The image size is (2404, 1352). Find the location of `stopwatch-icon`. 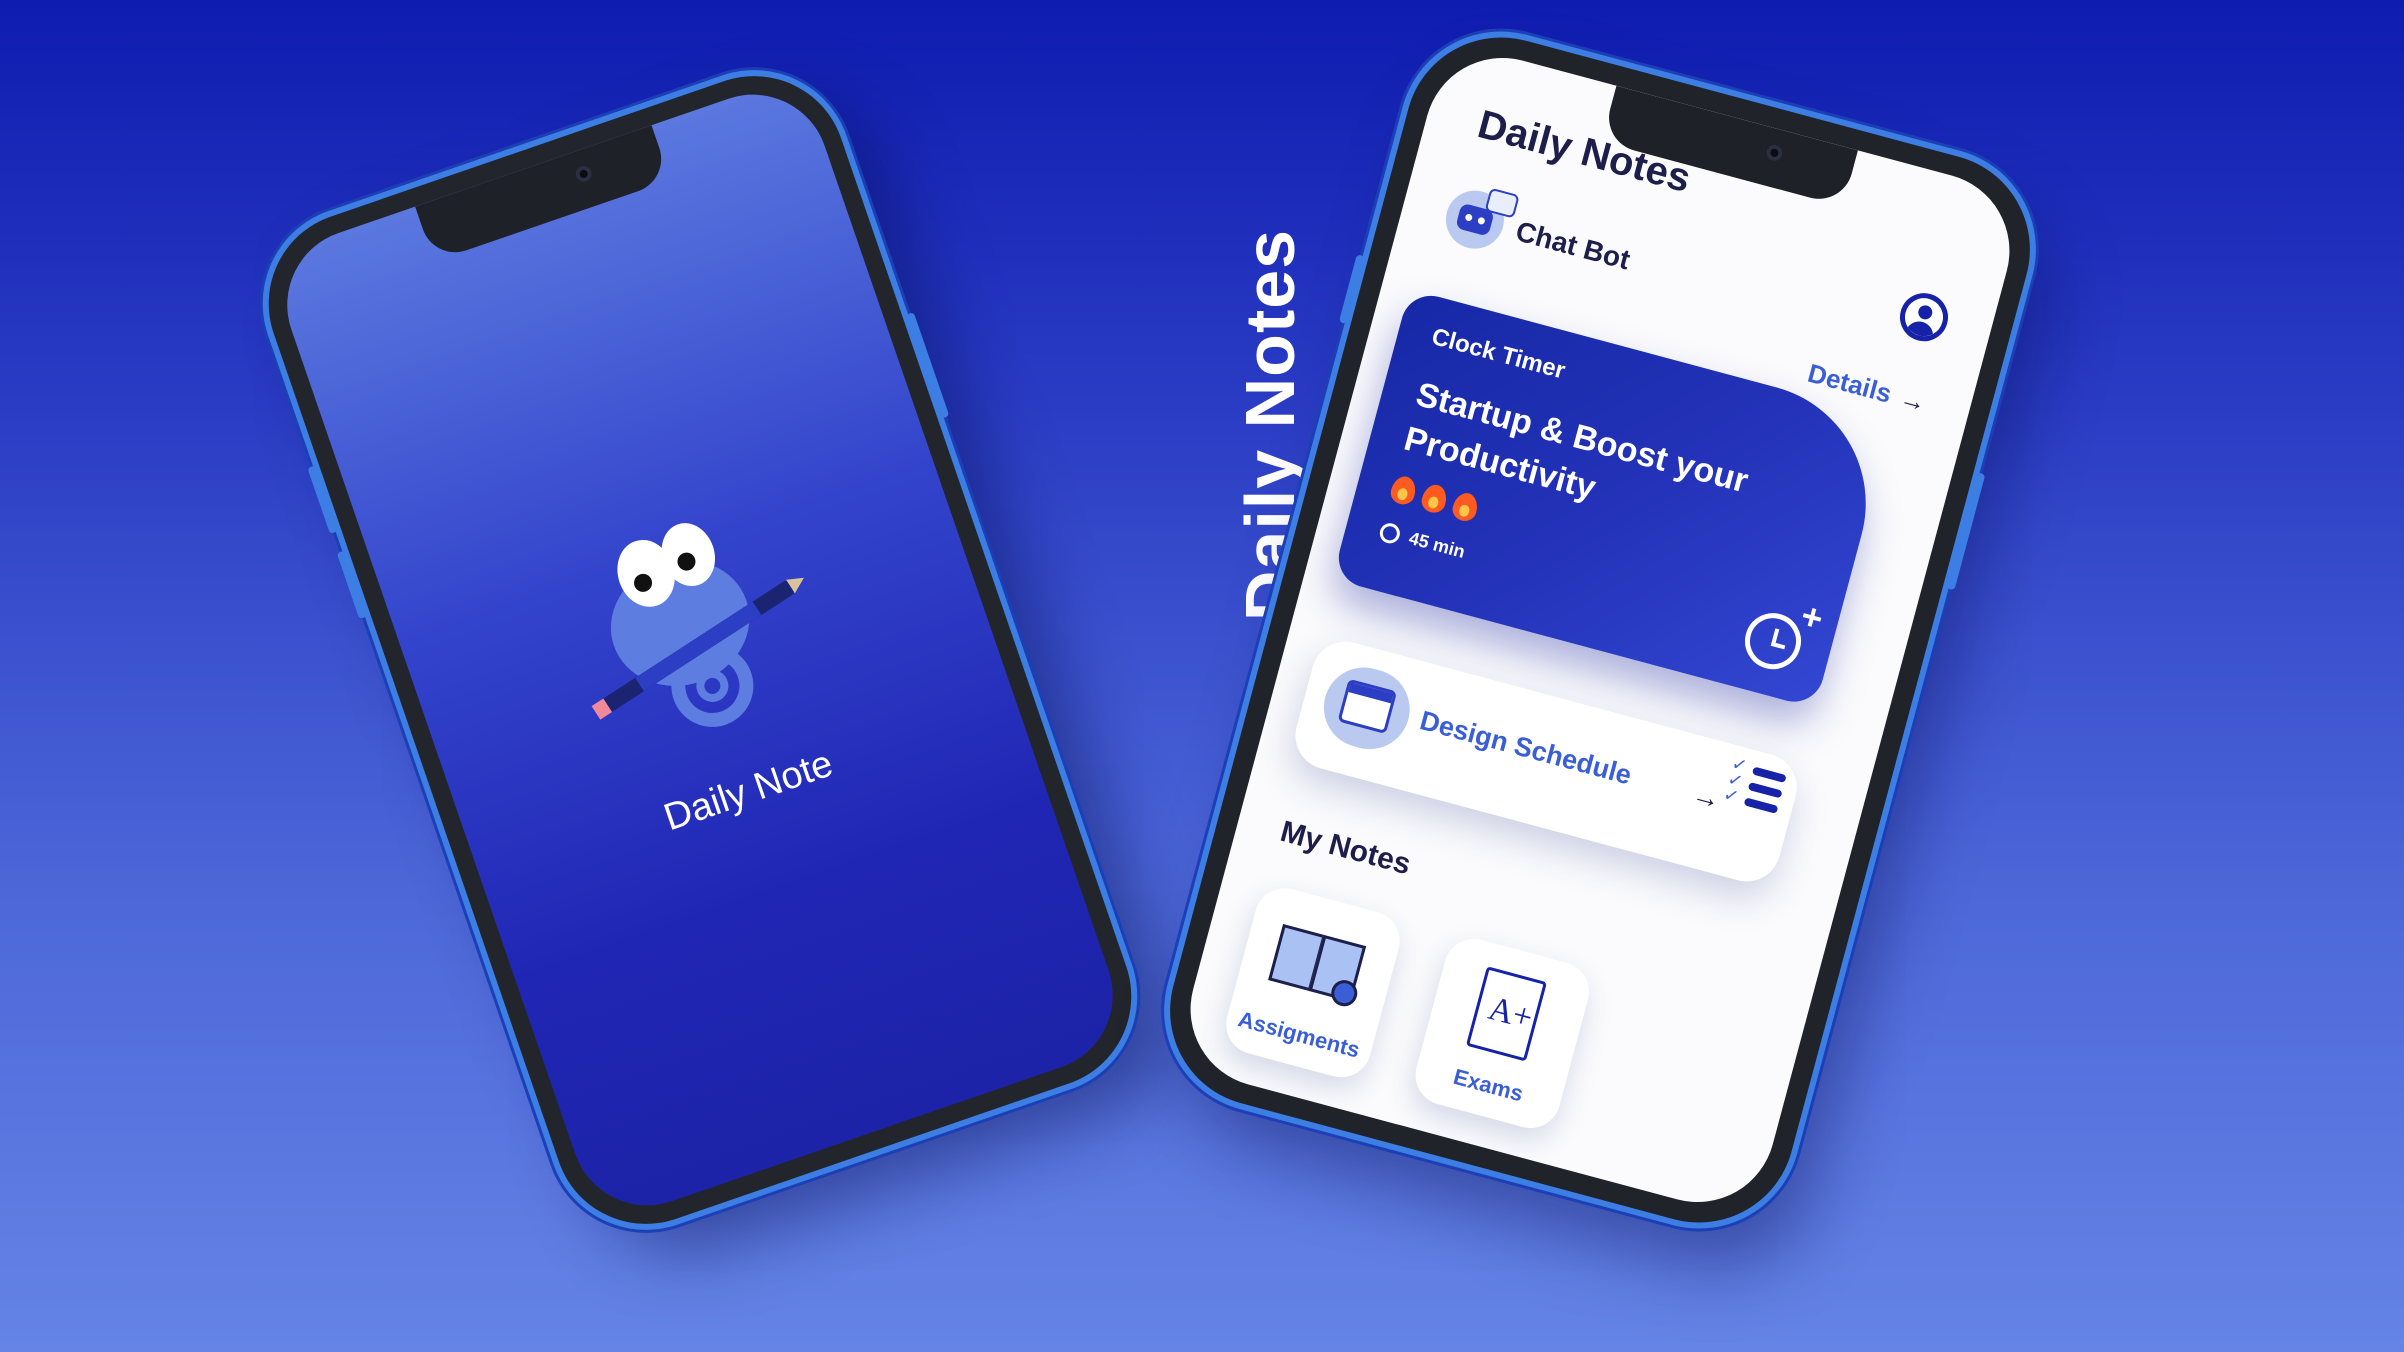

stopwatch-icon is located at coordinates (1390, 533).